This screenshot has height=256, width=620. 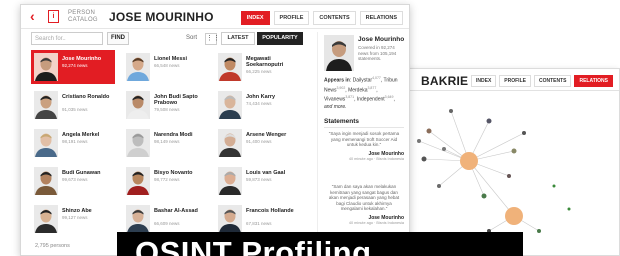 What do you see at coordinates (176, 211) in the screenshot?
I see `person-name: Bashar Al-Assad` at bounding box center [176, 211].